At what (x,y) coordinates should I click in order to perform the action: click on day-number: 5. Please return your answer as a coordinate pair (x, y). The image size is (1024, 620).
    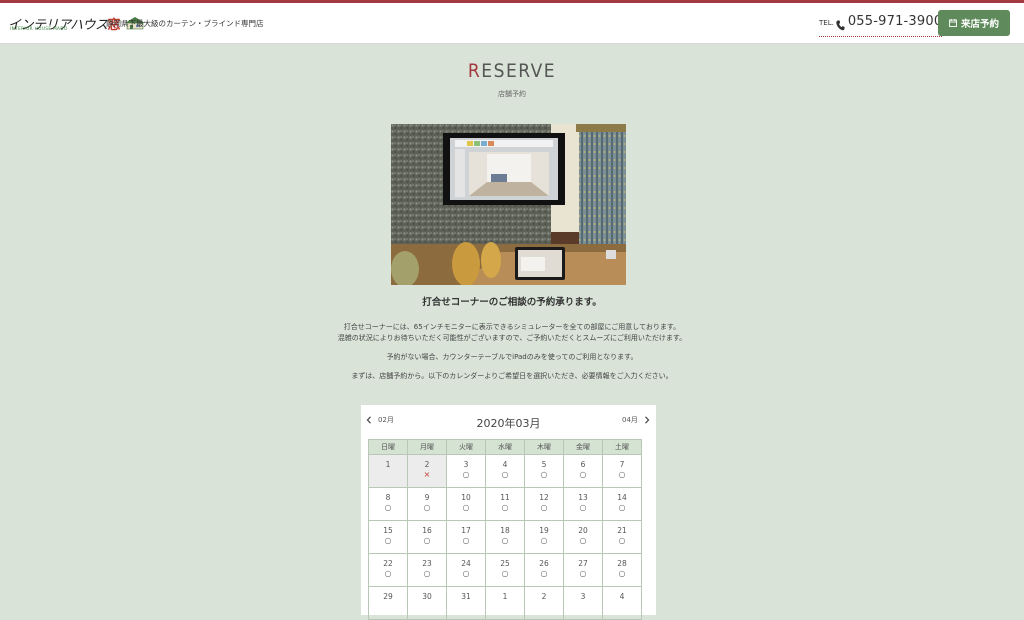
    Looking at the image, I should click on (544, 464).